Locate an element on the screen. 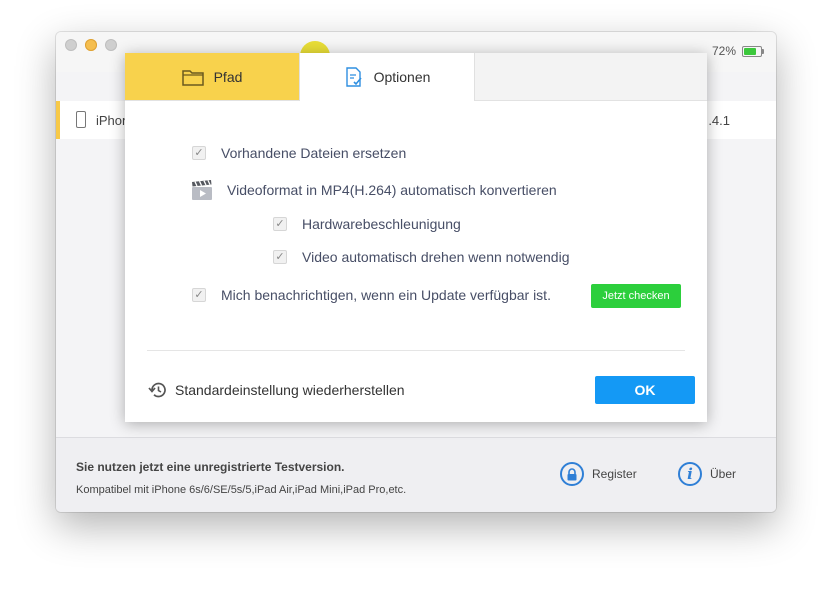 This screenshot has height=592, width=832. lock-icon is located at coordinates (572, 474).